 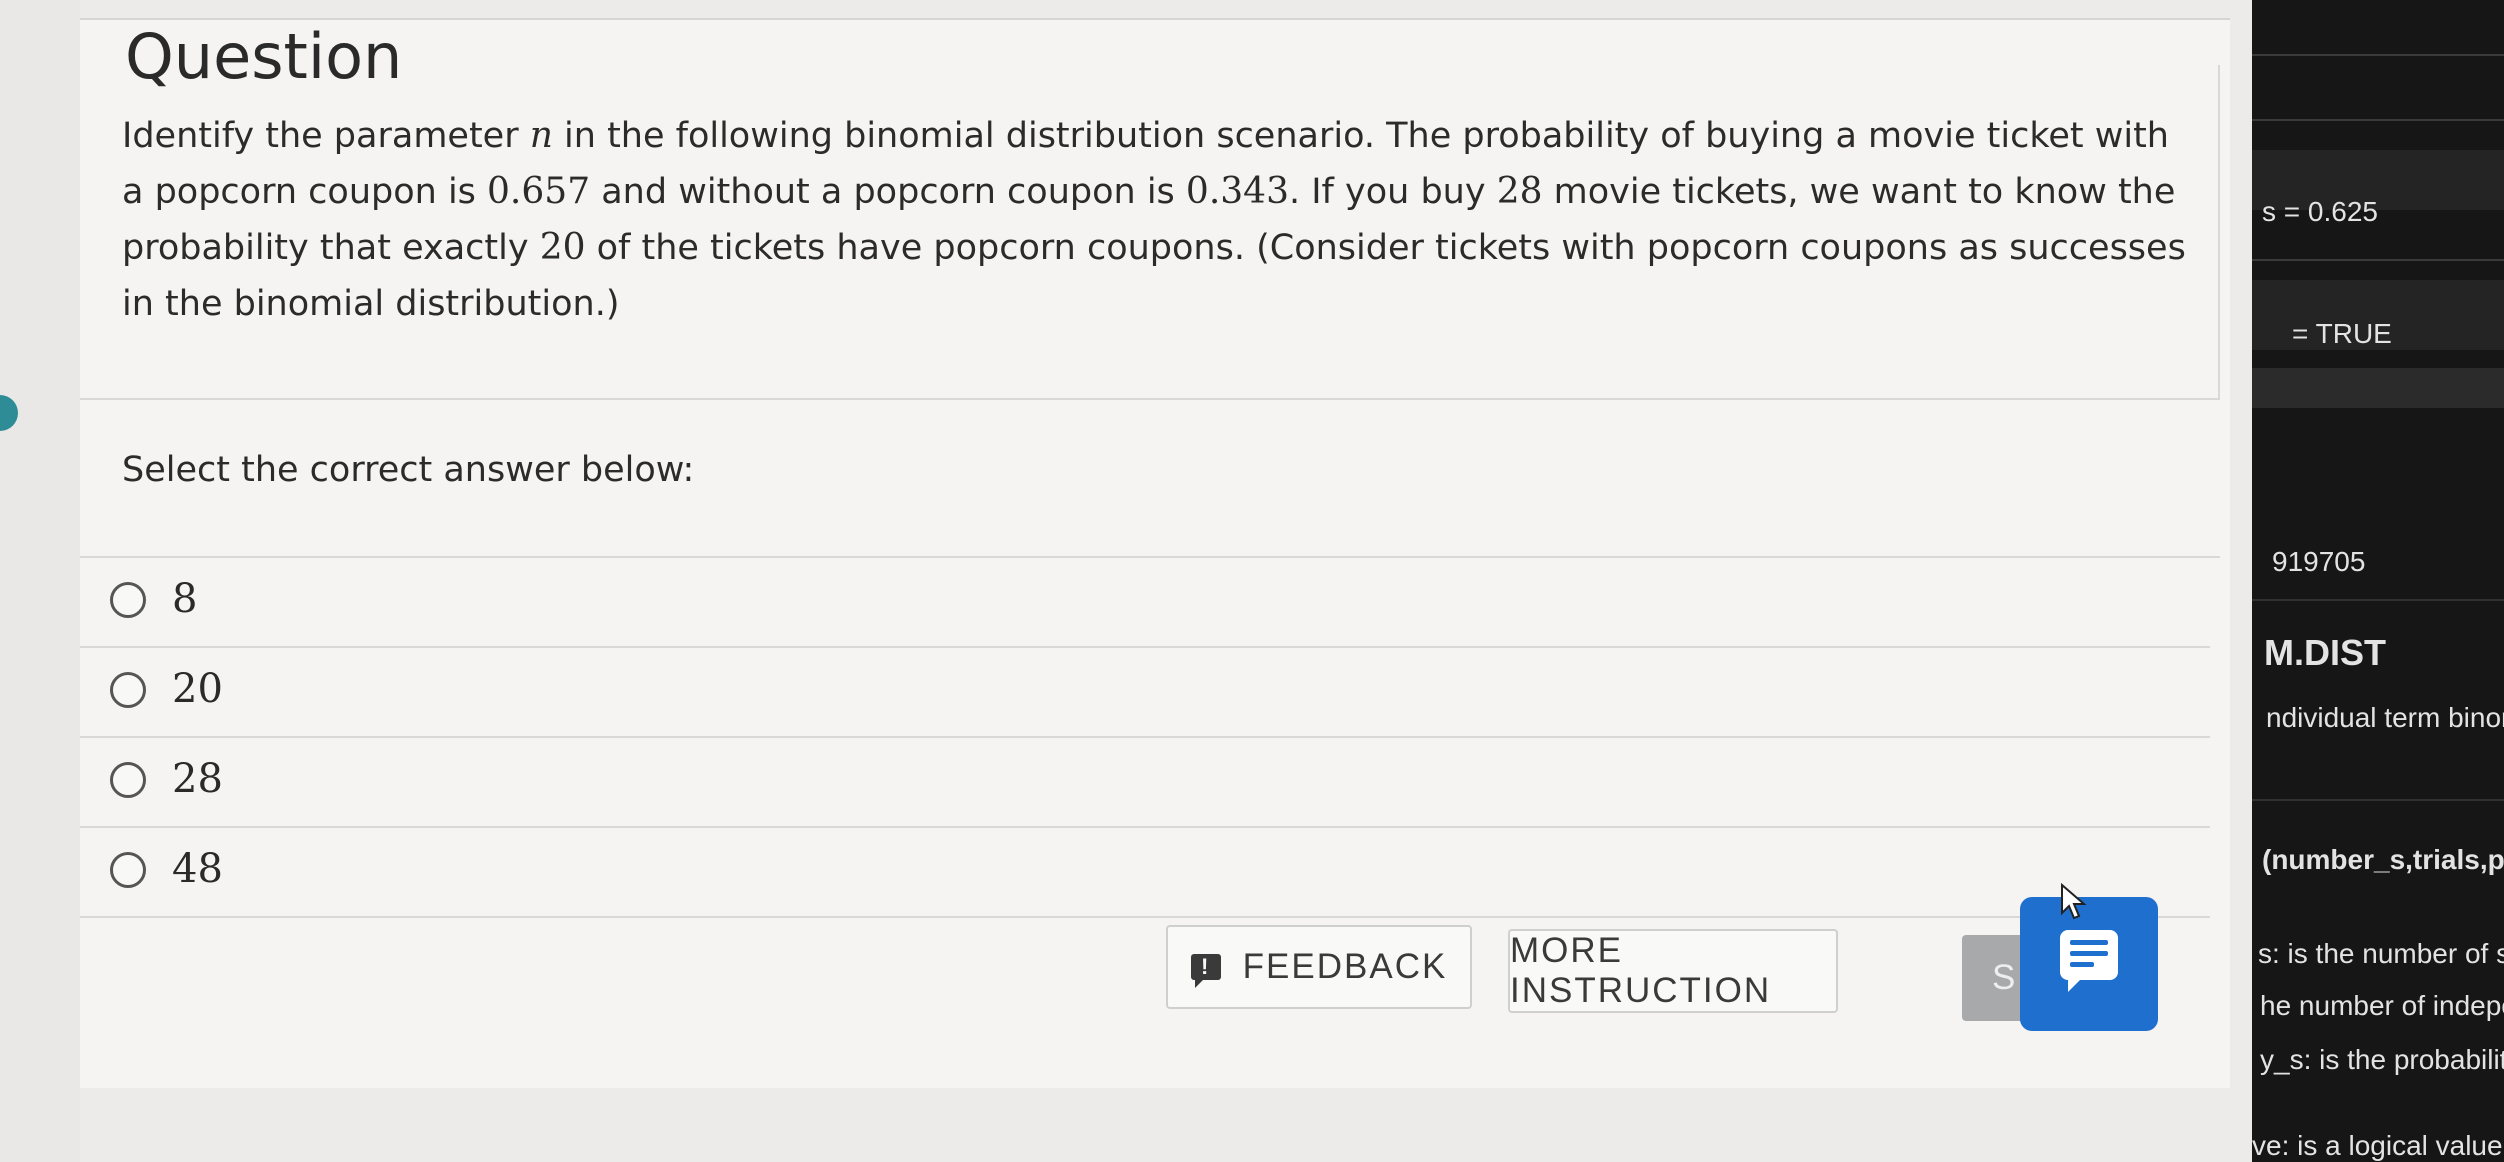 I want to click on more-instruction-label: MORE INSTRUCTION, so click(x=1641, y=970).